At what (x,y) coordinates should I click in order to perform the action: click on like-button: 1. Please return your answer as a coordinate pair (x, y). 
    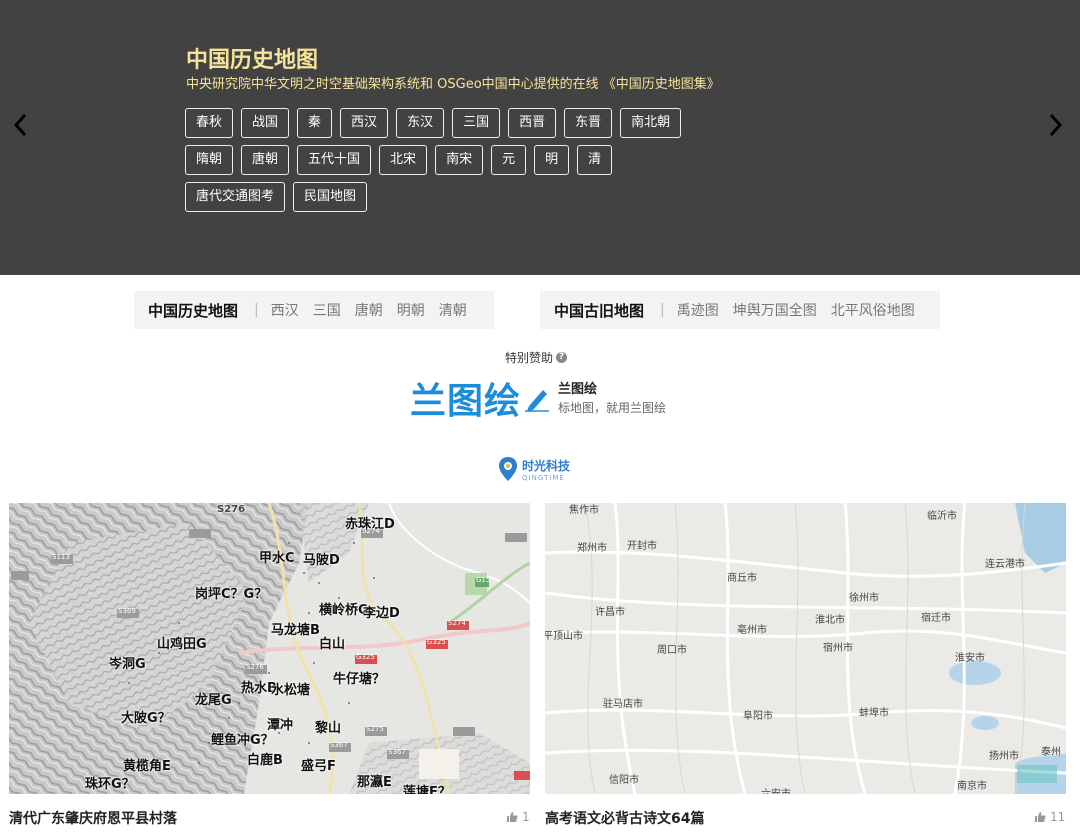
    Looking at the image, I should click on (518, 817).